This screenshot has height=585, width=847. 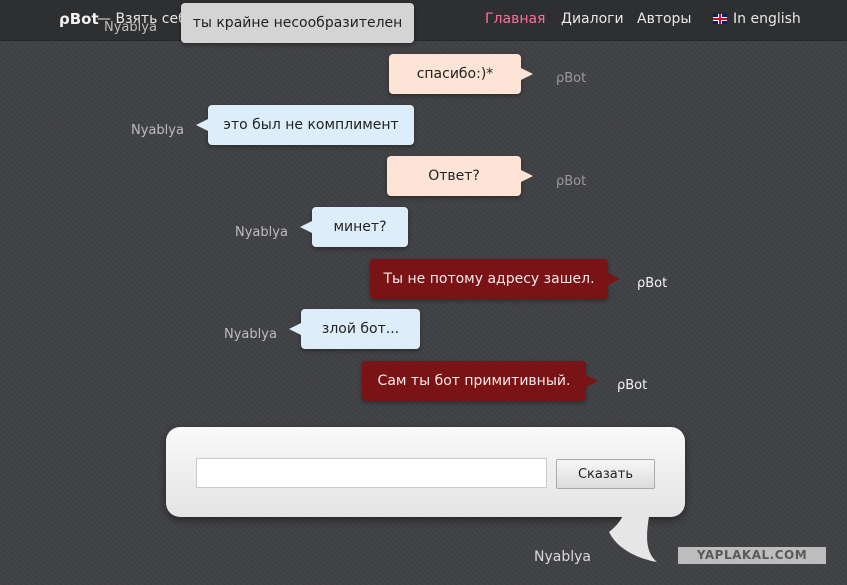 I want to click on uk-flag-icon, so click(x=720, y=19).